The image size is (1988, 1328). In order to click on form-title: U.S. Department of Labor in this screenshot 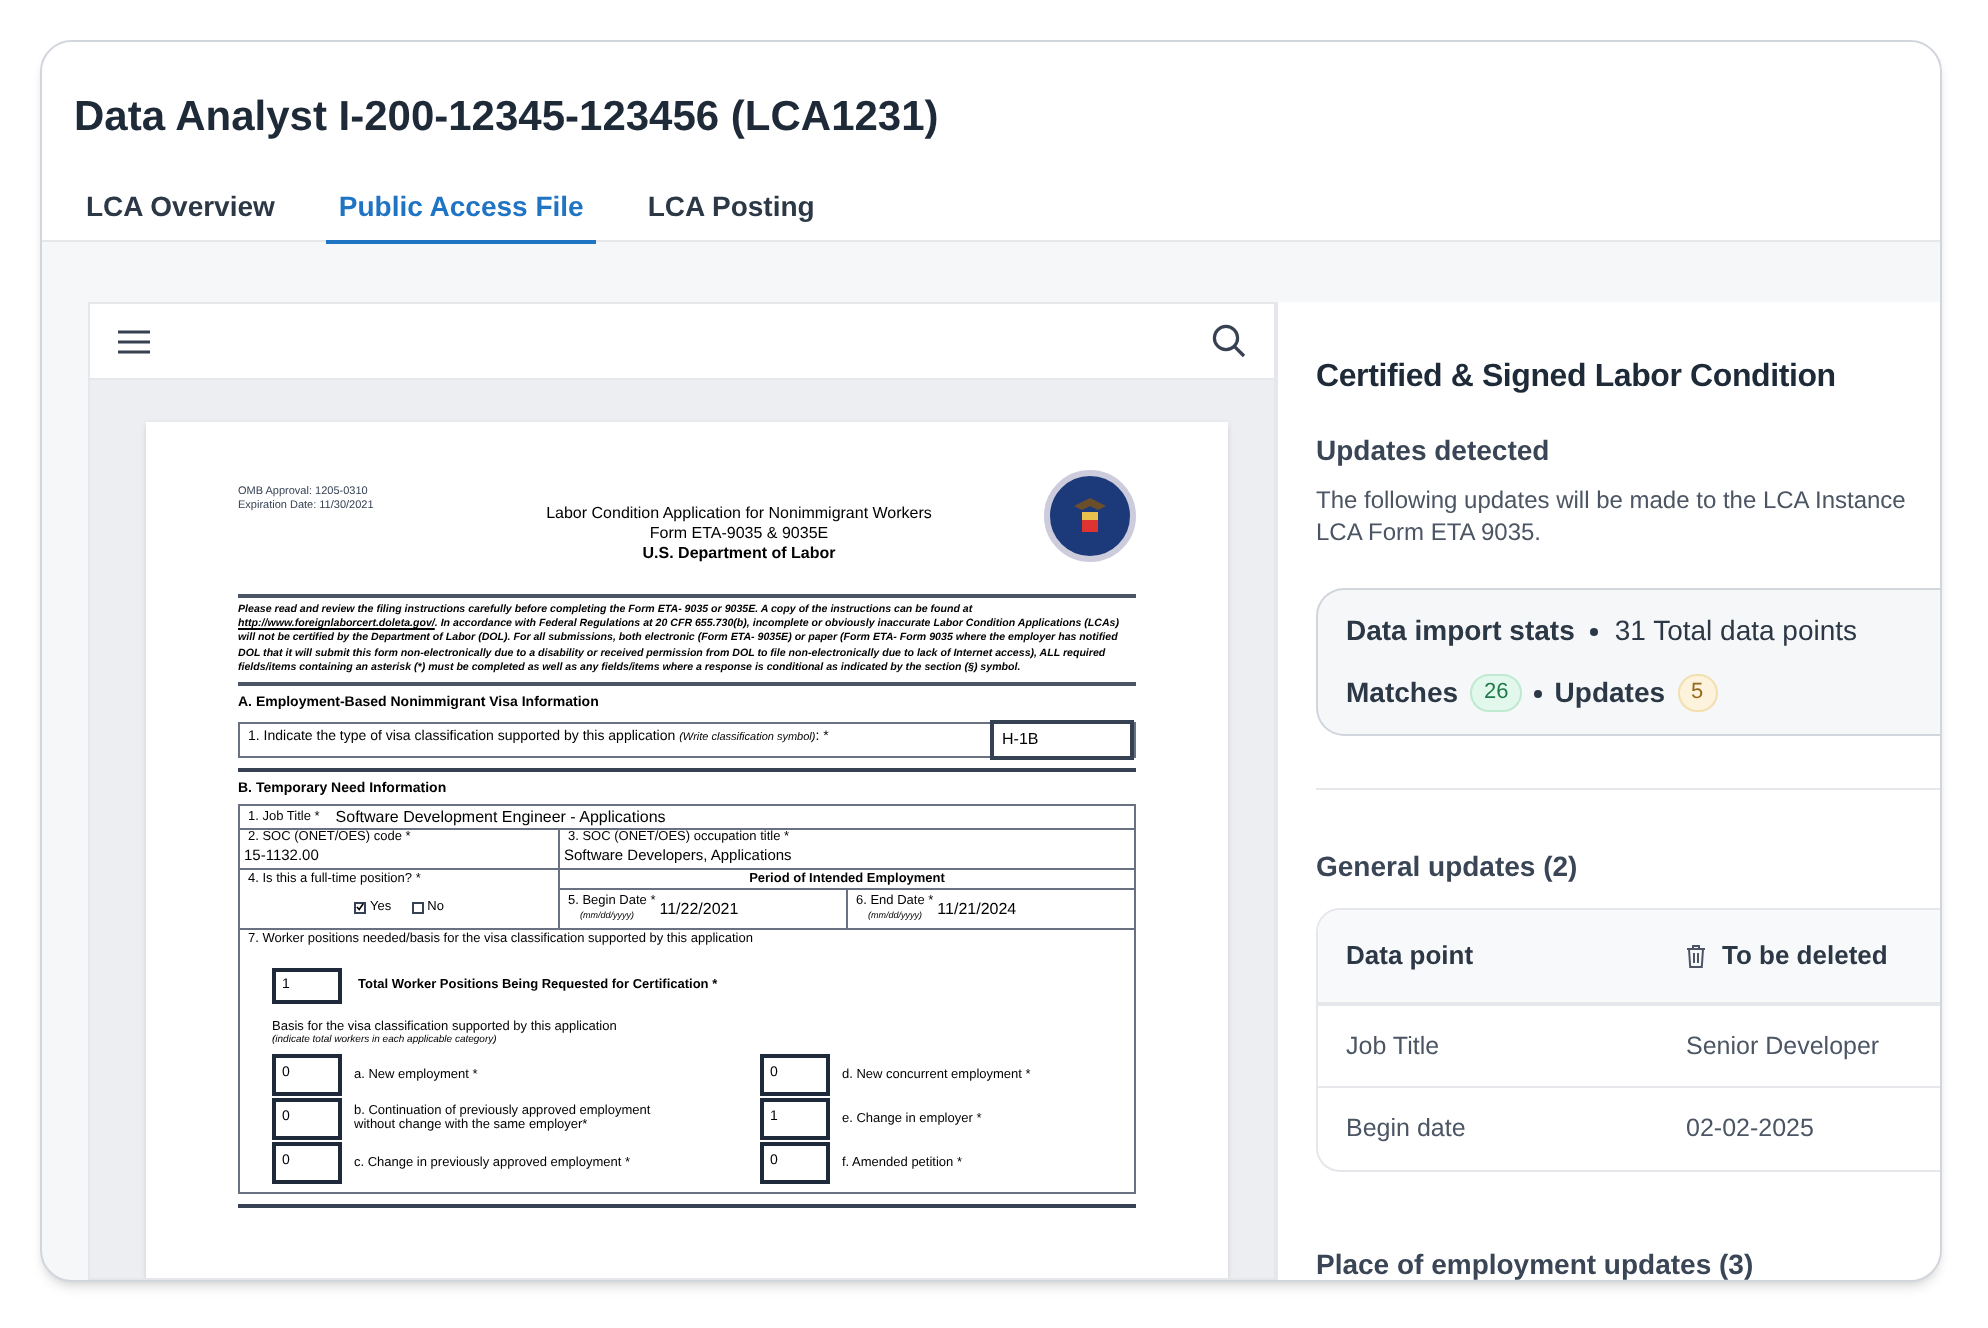, I will do `click(739, 554)`.